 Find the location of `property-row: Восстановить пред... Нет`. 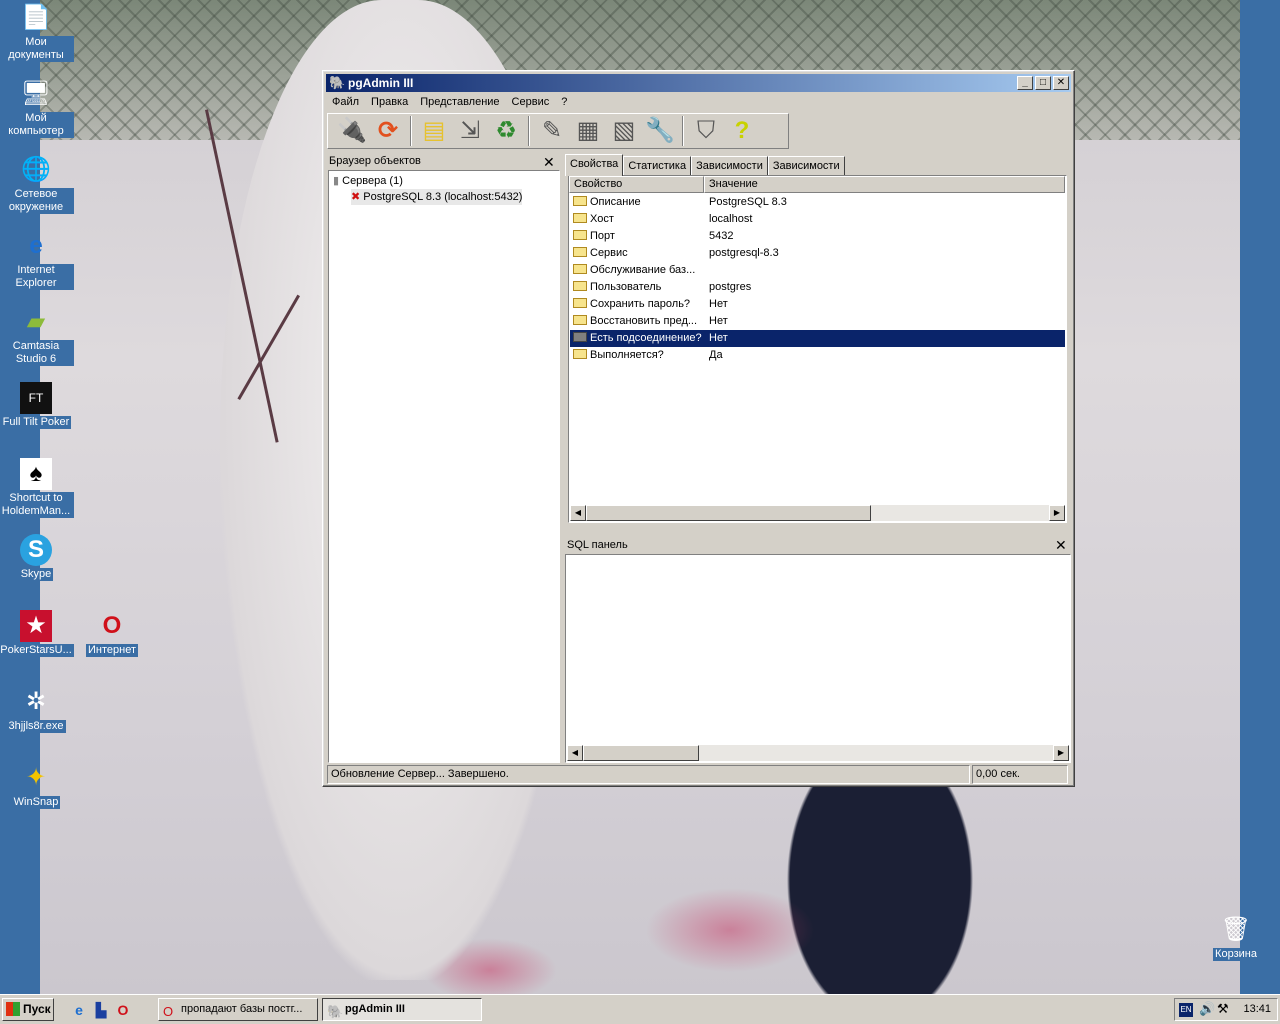

property-row: Восстановить пред... Нет is located at coordinates (817, 321).